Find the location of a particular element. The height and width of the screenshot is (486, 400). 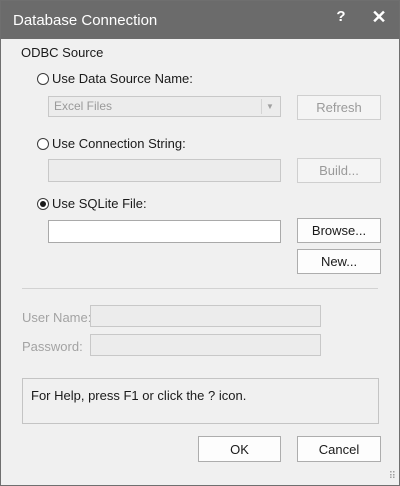

connection-string-label: Use Connection String: is located at coordinates (119, 143).